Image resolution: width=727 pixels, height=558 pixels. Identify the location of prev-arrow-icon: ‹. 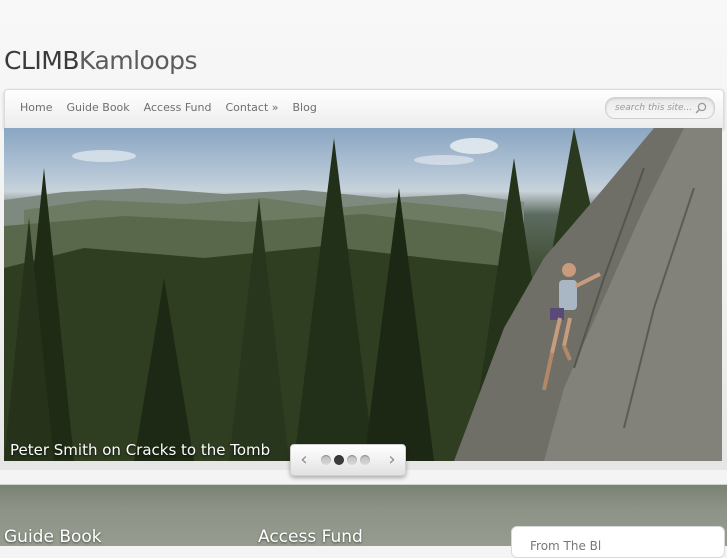
(304, 460).